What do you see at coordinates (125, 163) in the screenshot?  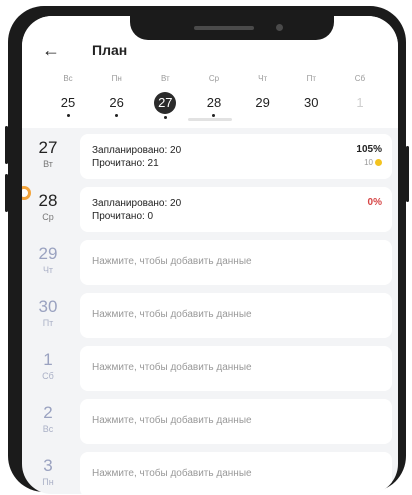 I see `read-count: Прочитано: 21` at bounding box center [125, 163].